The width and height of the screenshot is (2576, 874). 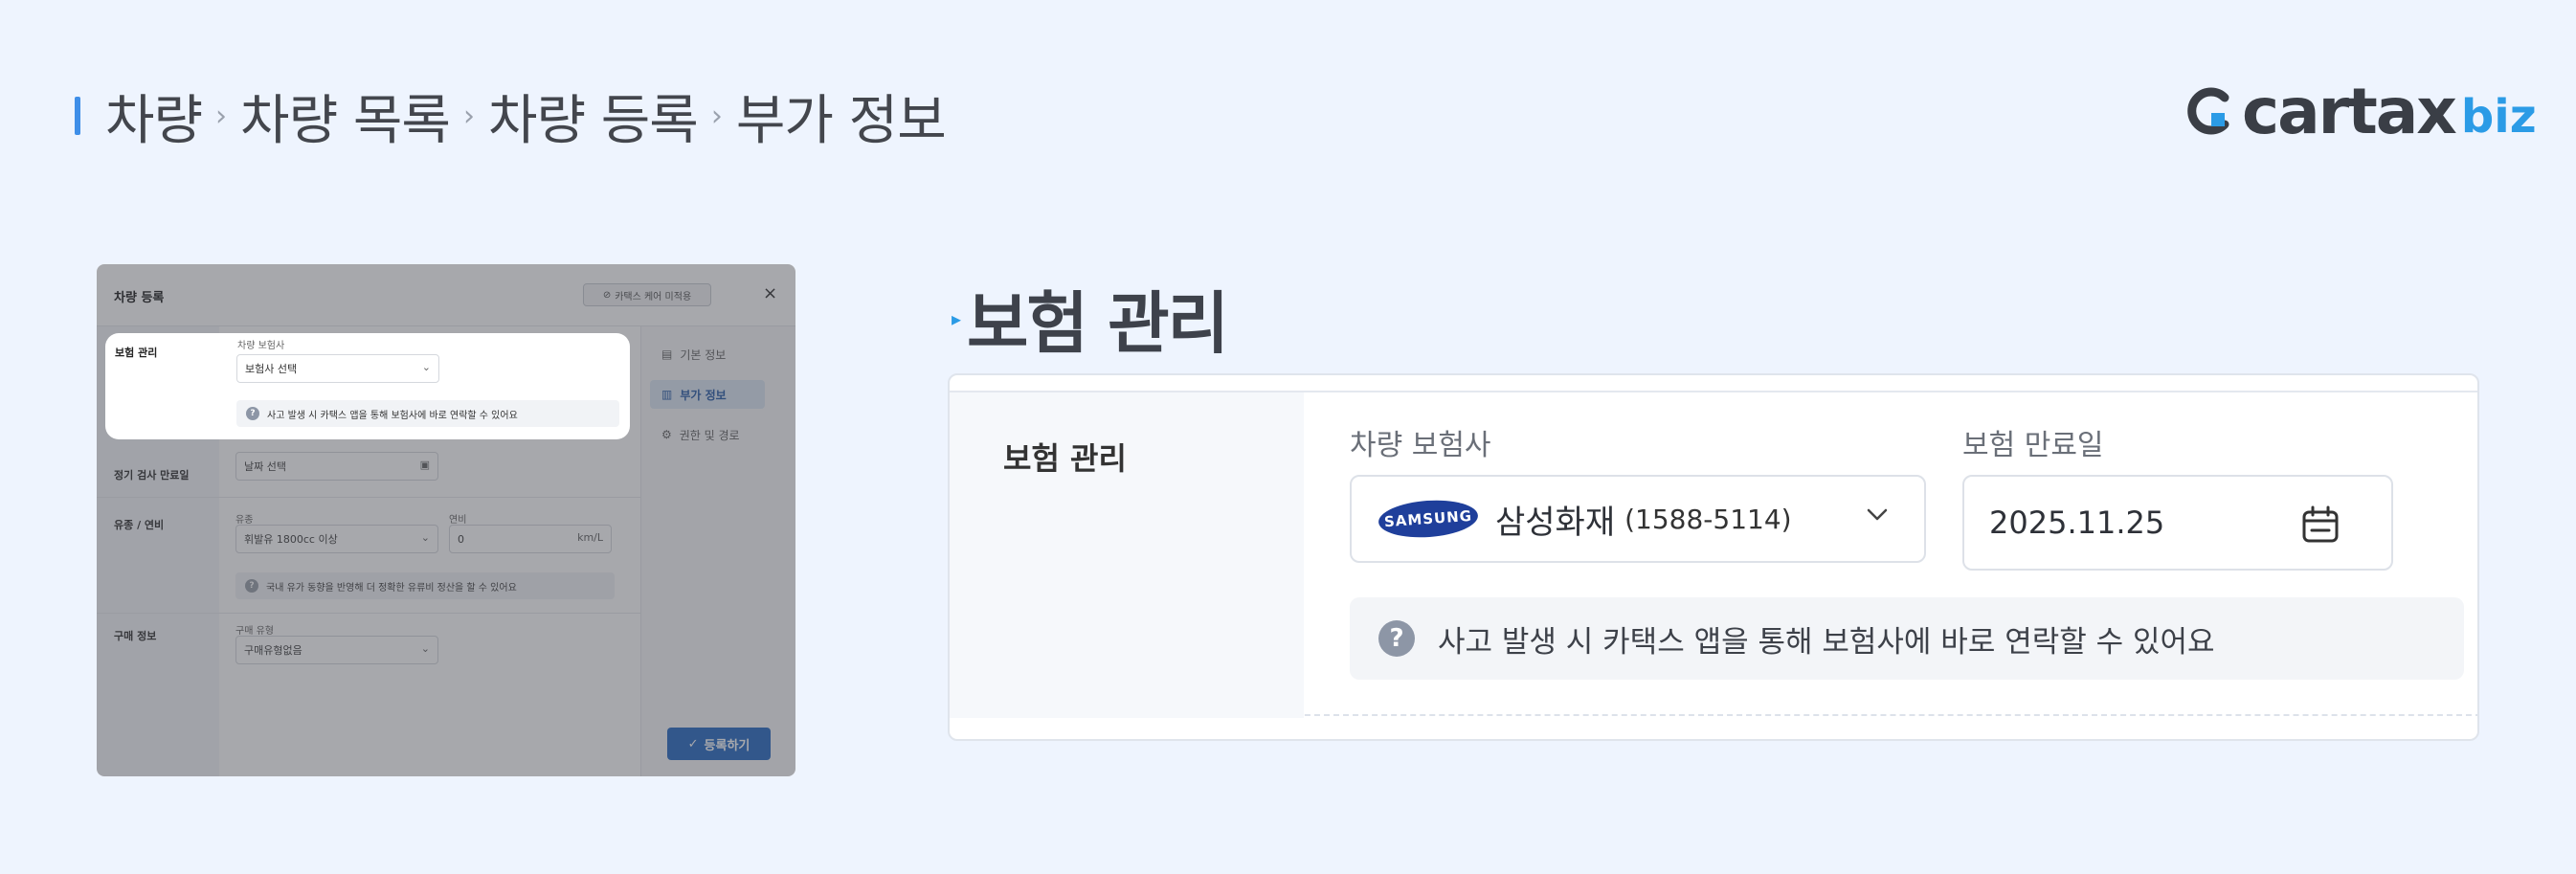 What do you see at coordinates (957, 318) in the screenshot?
I see `arrow-right-icon: ▸` at bounding box center [957, 318].